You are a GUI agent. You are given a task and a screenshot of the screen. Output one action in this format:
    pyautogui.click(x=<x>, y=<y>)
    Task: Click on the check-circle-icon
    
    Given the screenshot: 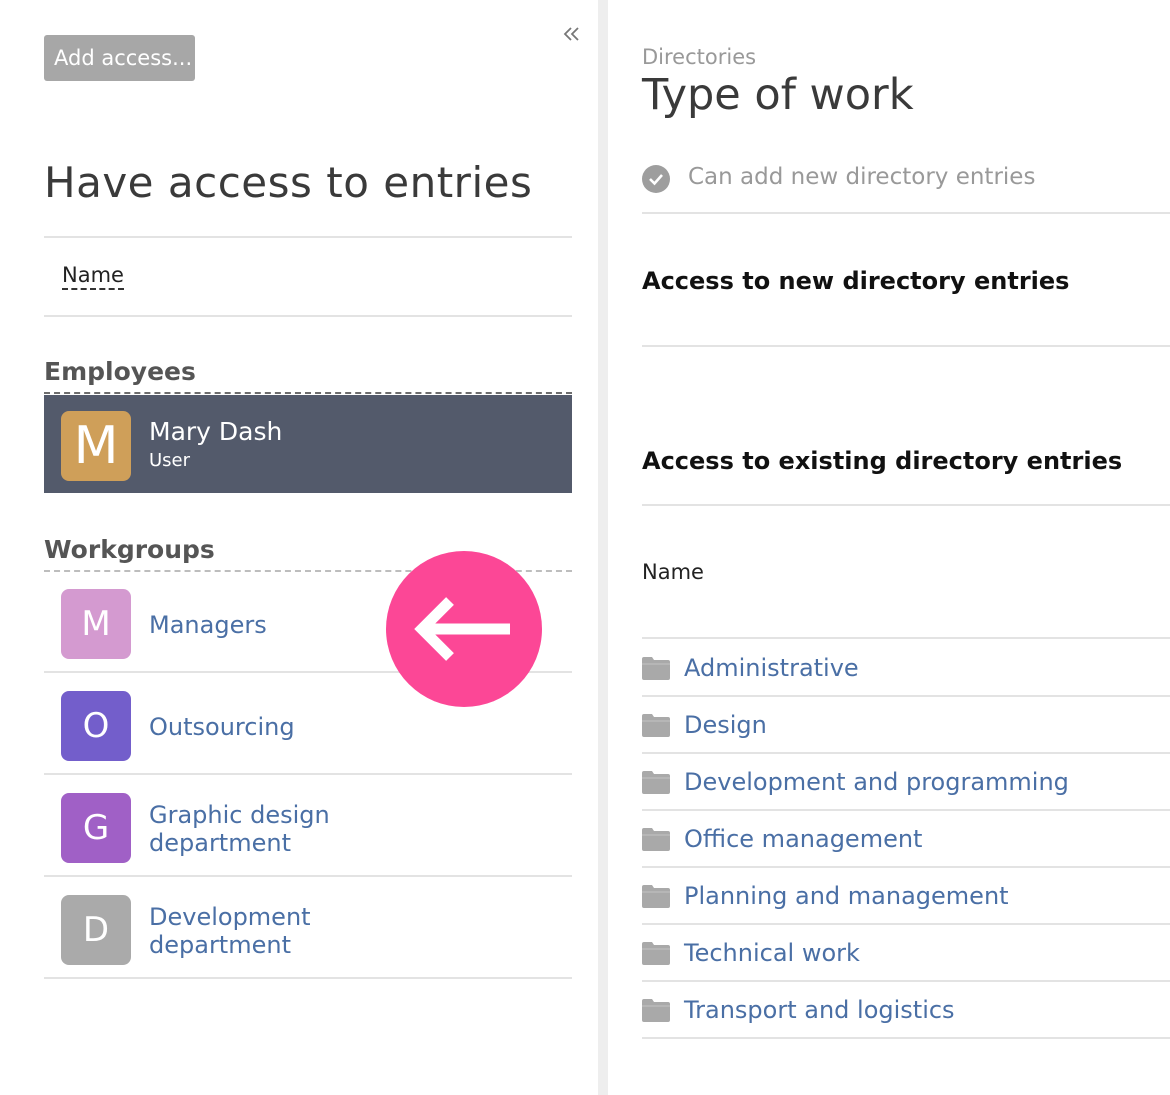 What is the action you would take?
    pyautogui.click(x=656, y=179)
    